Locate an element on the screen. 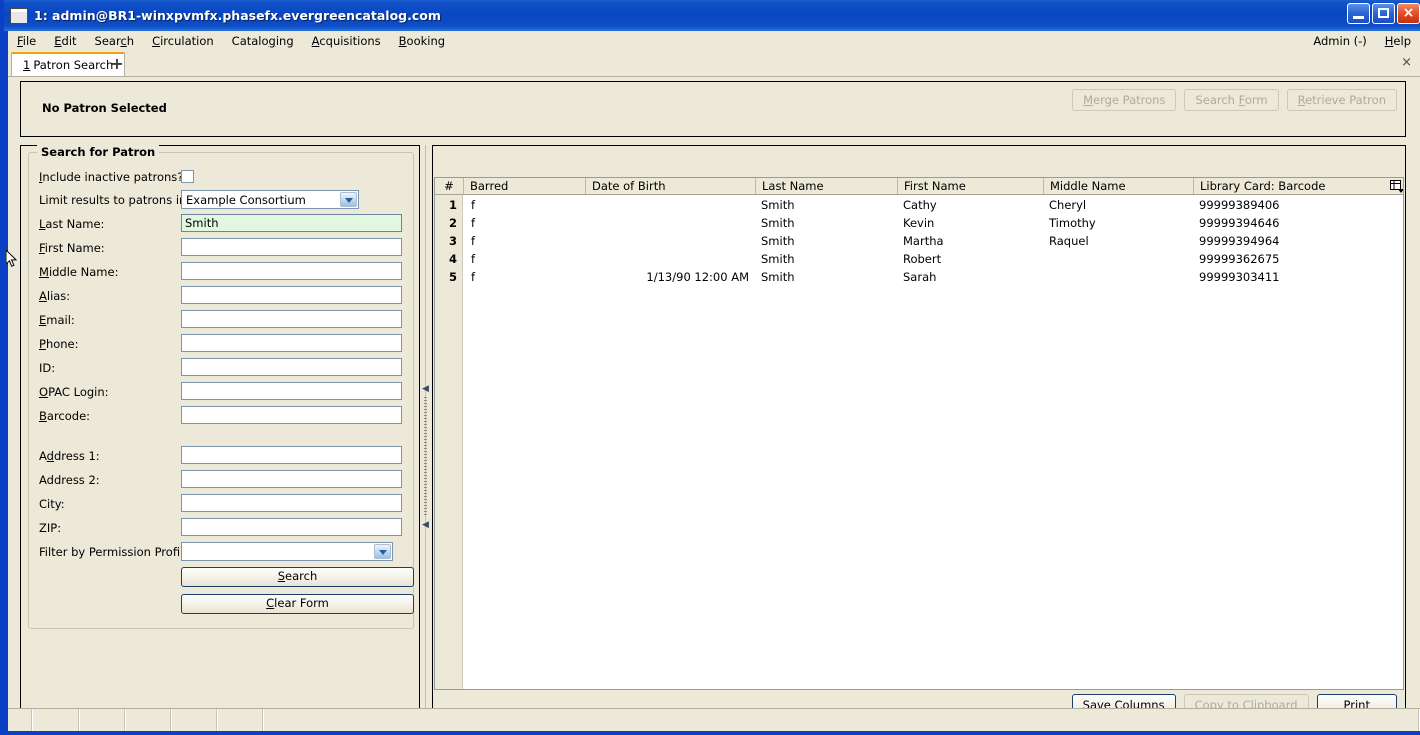  cell-num: 4 is located at coordinates (452, 259).